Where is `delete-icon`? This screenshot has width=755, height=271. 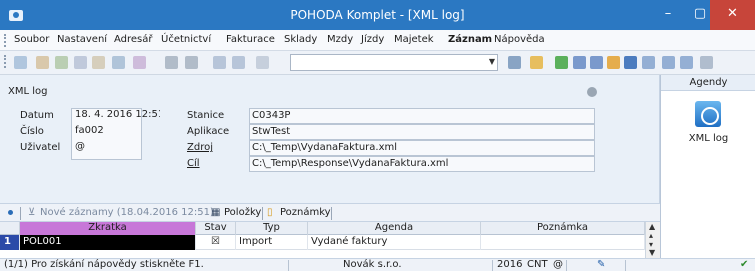 delete-icon is located at coordinates (98, 62).